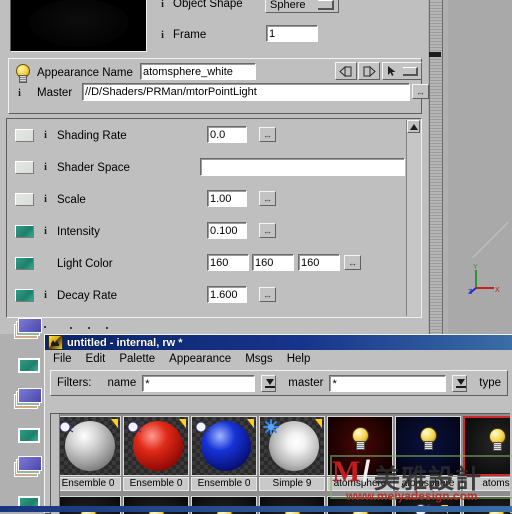 The width and height of the screenshot is (512, 514). I want to click on list-item: Simple 9, so click(292, 455).